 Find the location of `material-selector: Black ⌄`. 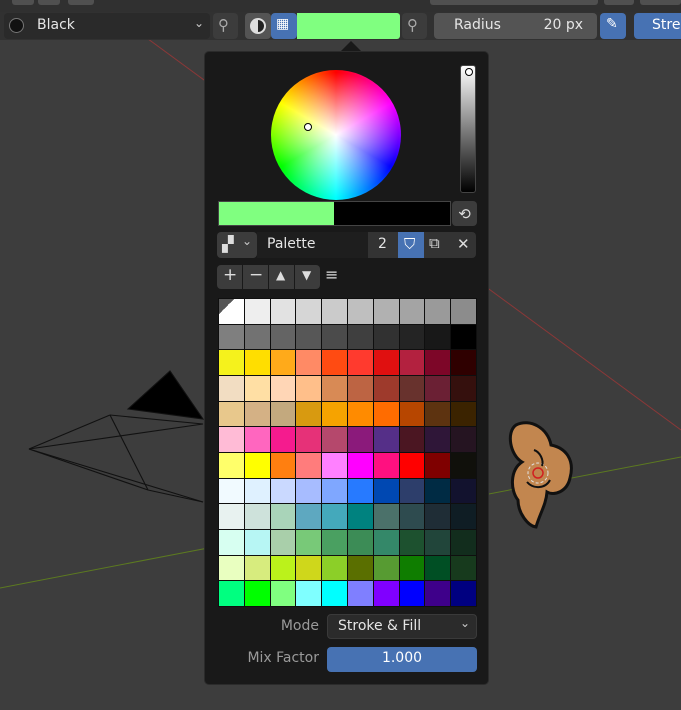

material-selector: Black ⌄ is located at coordinates (107, 26).